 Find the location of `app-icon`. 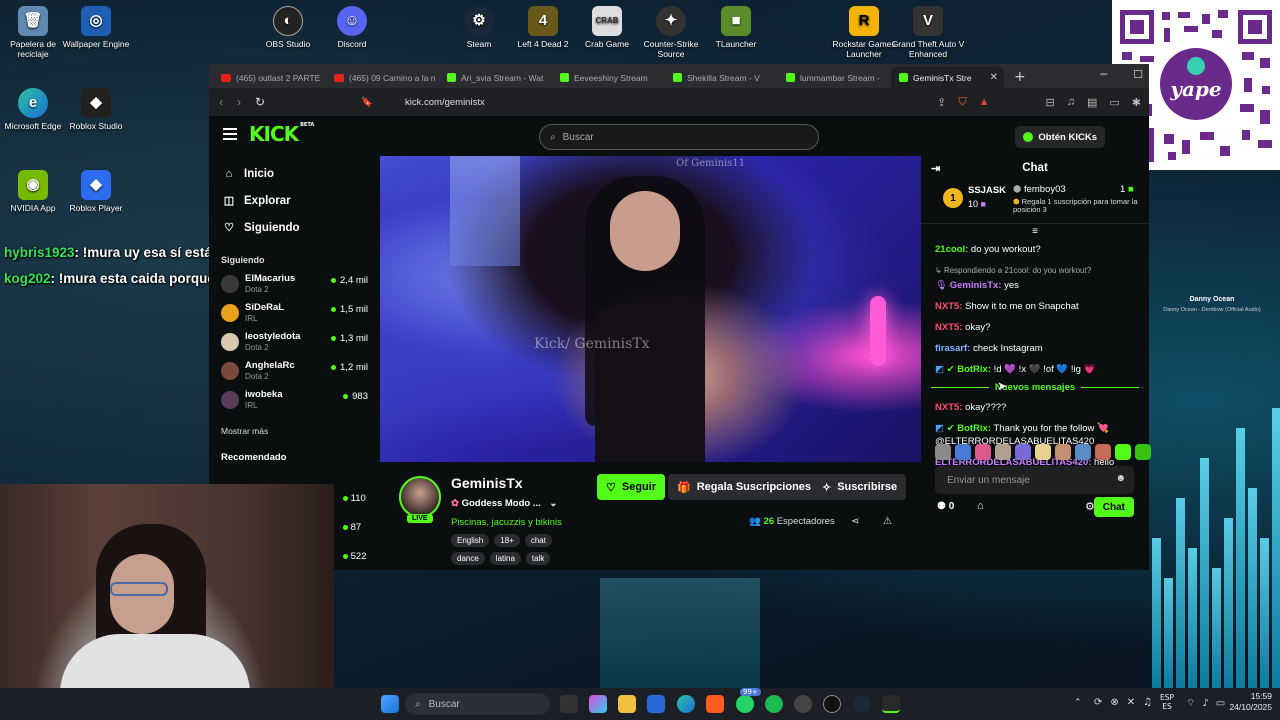

app-icon is located at coordinates (832, 704).